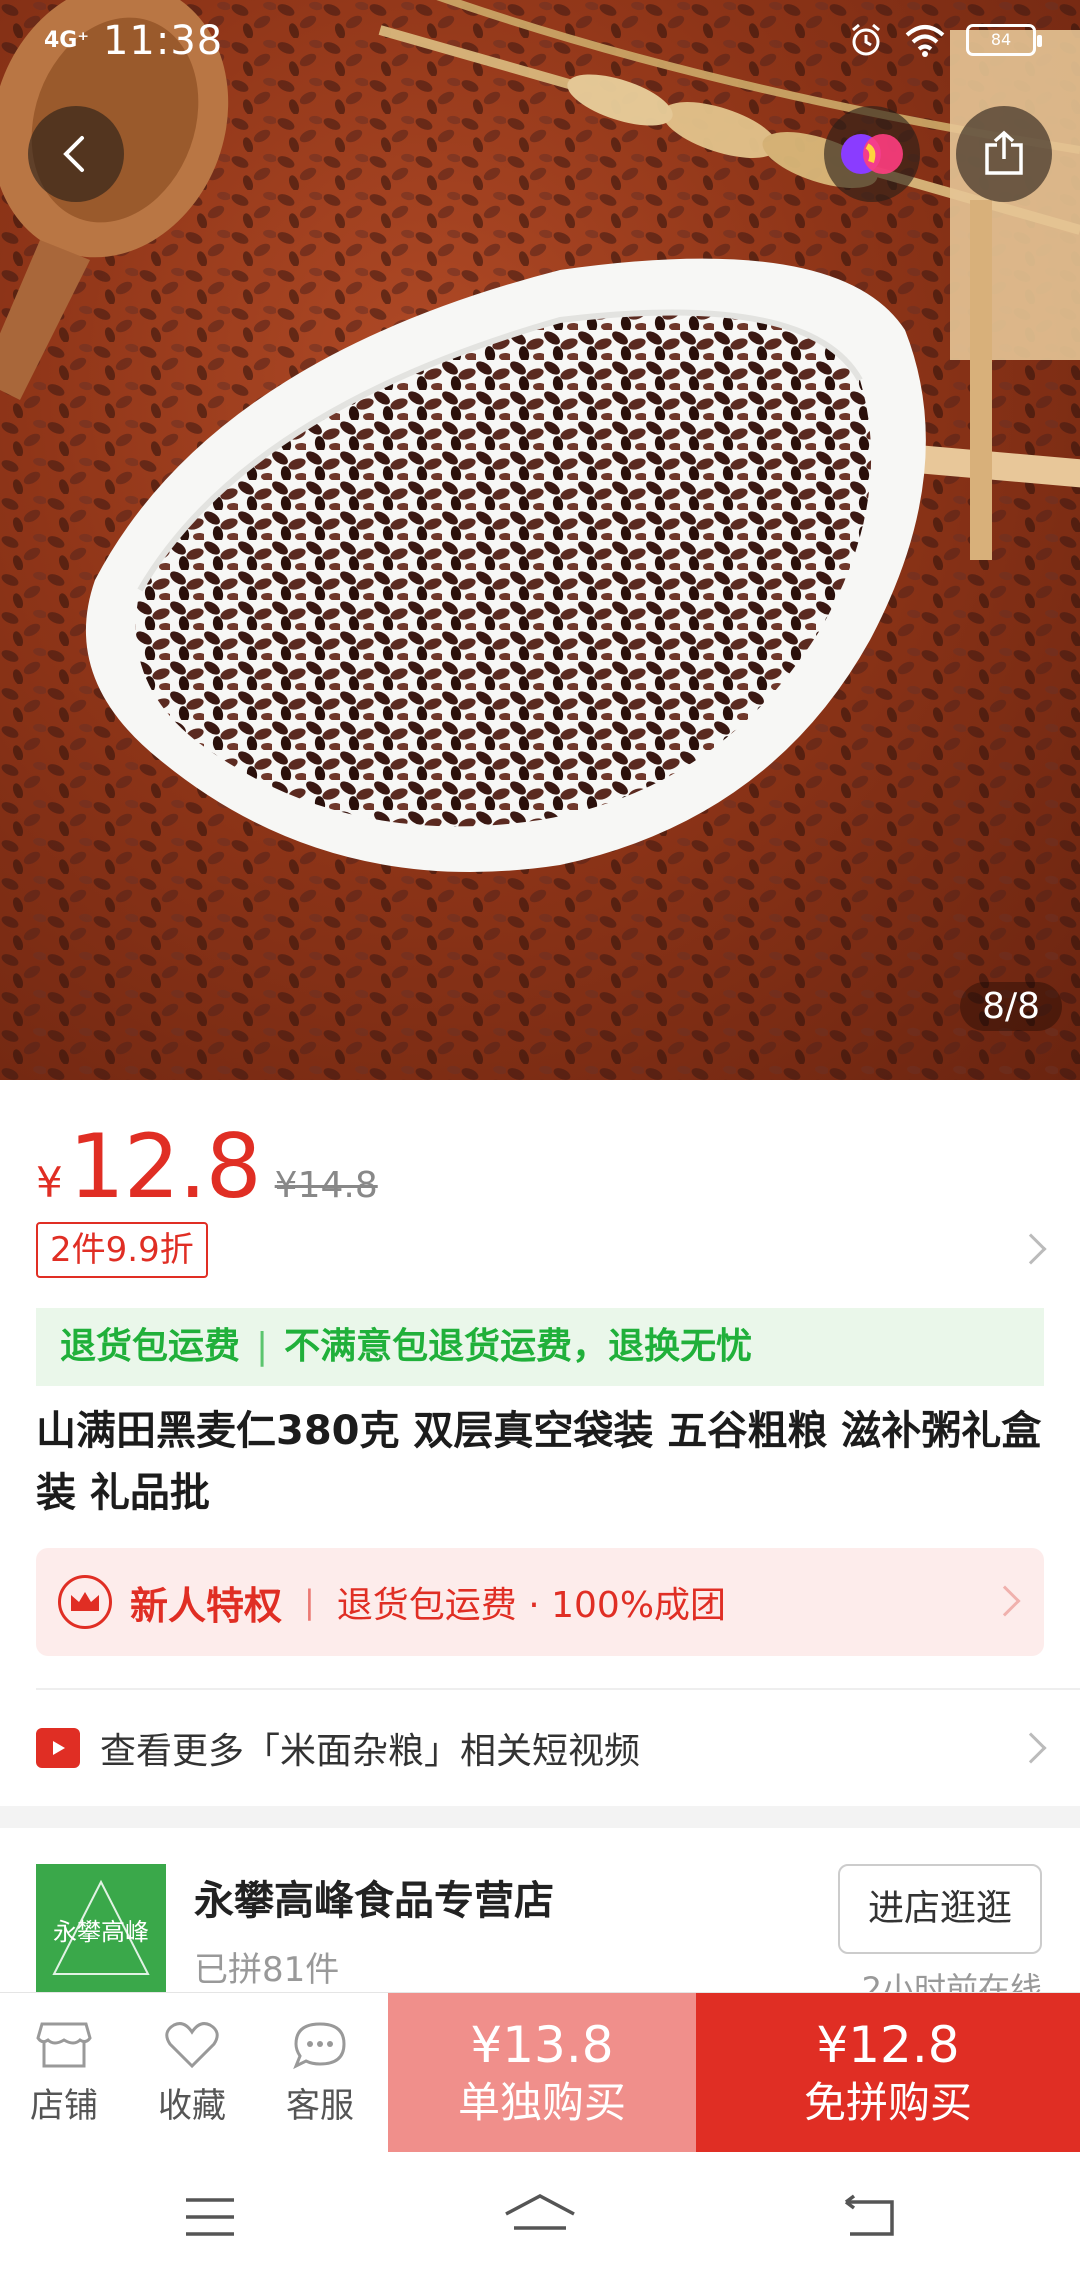  What do you see at coordinates (540, 2212) in the screenshot?
I see `home-icon` at bounding box center [540, 2212].